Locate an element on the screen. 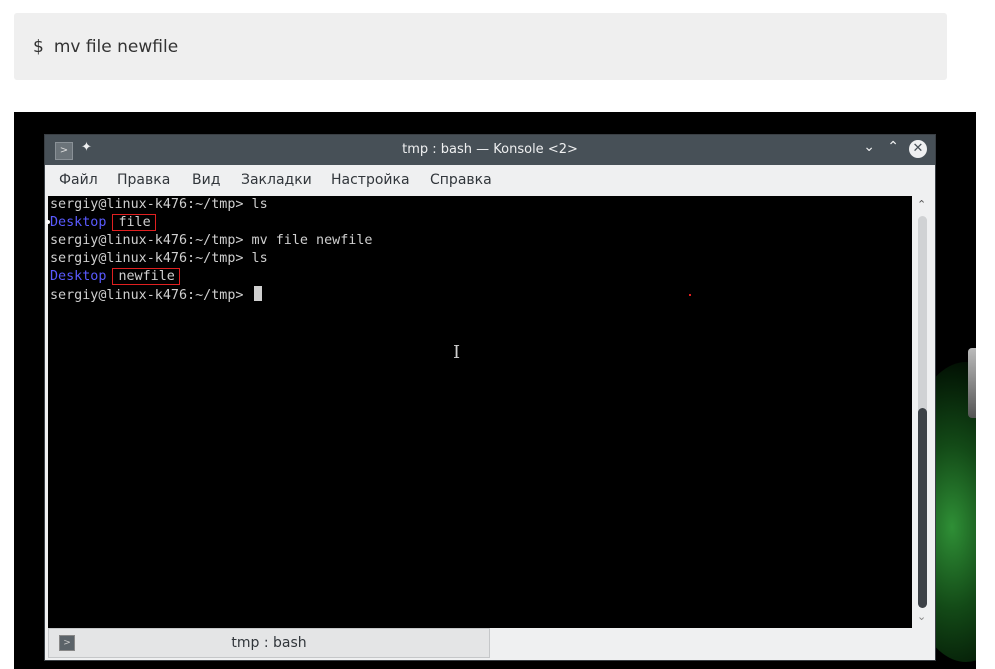  wallpaper-bulb is located at coordinates (972, 383).